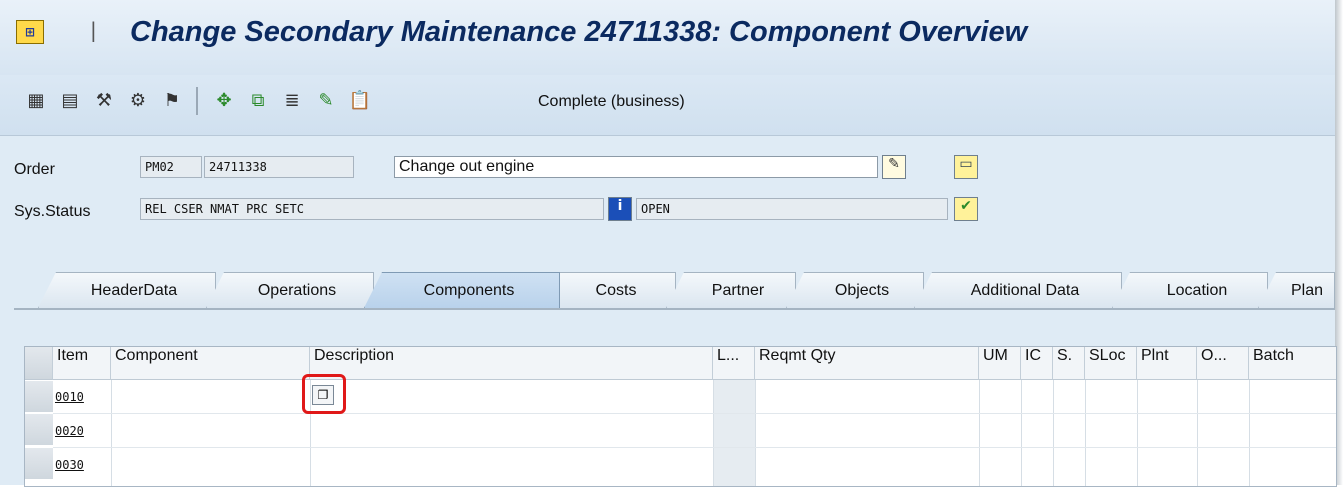 The width and height of the screenshot is (1343, 487). I want to click on tab-operations: Operations, so click(290, 290).